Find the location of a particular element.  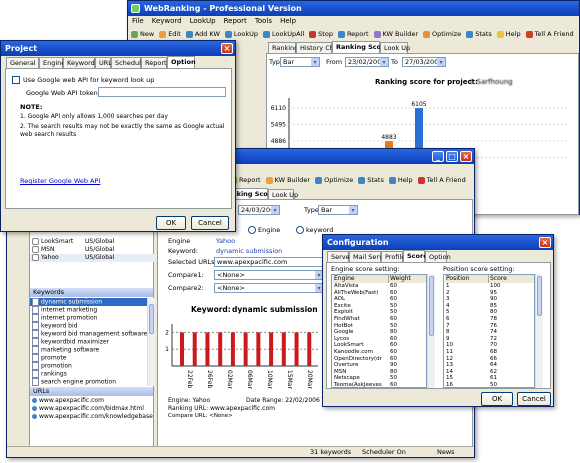

toolbar-edit-icon is located at coordinates (163, 34).